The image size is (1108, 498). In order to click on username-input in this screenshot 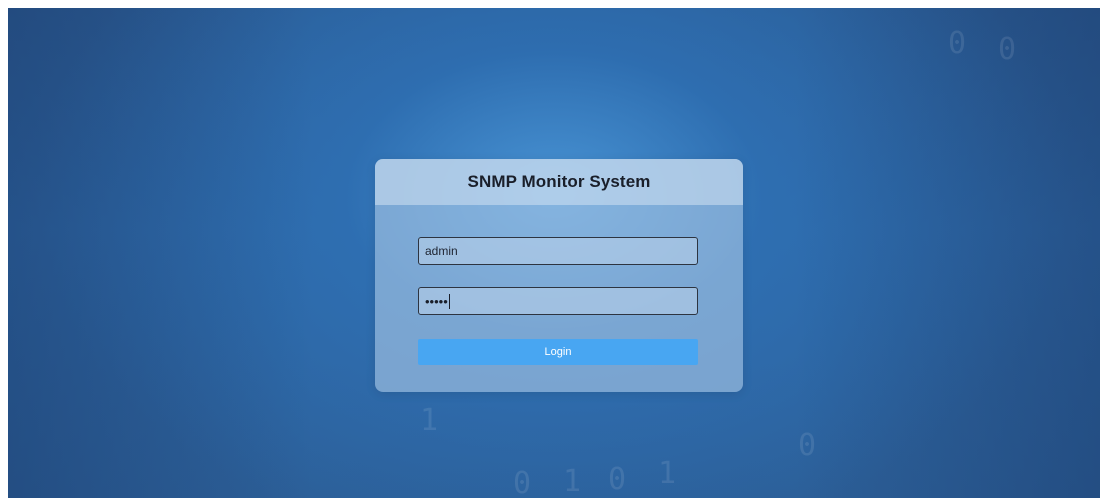, I will do `click(558, 251)`.